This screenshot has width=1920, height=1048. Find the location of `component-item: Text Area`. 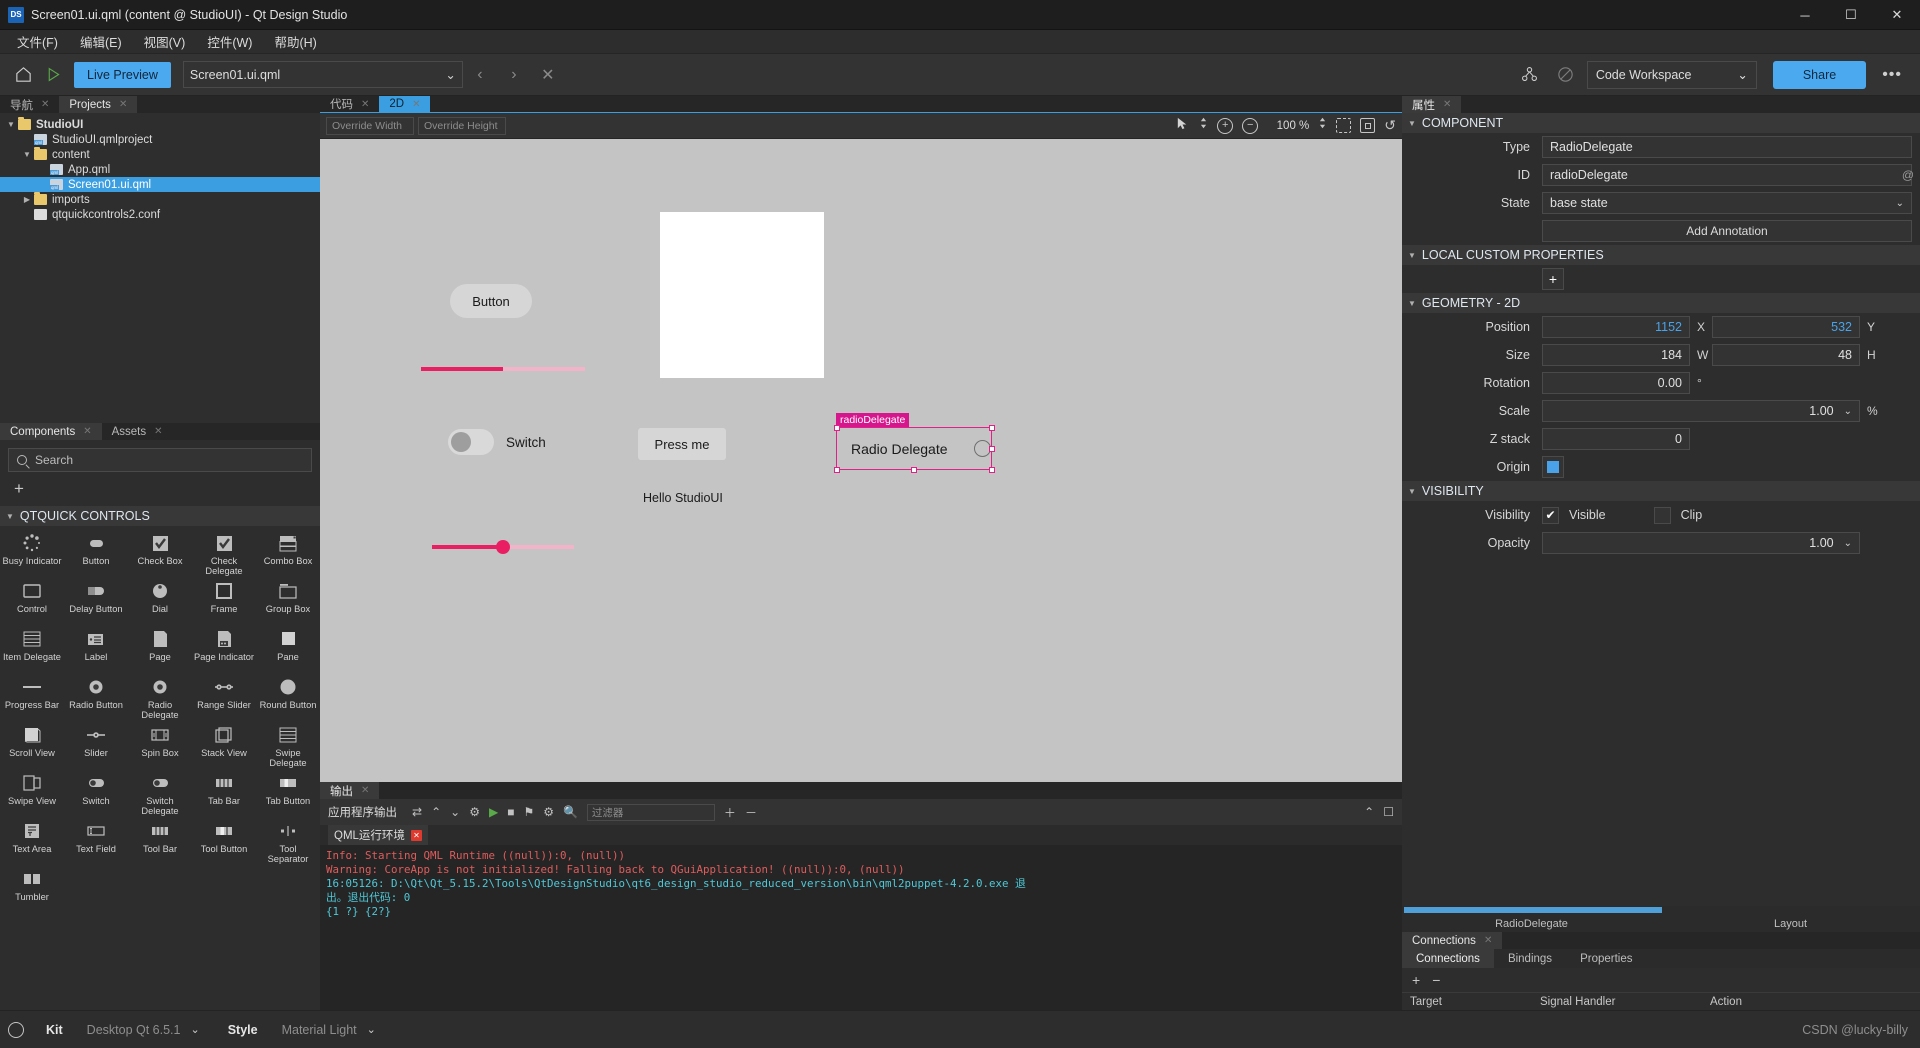

component-item: Text Area is located at coordinates (32, 842).